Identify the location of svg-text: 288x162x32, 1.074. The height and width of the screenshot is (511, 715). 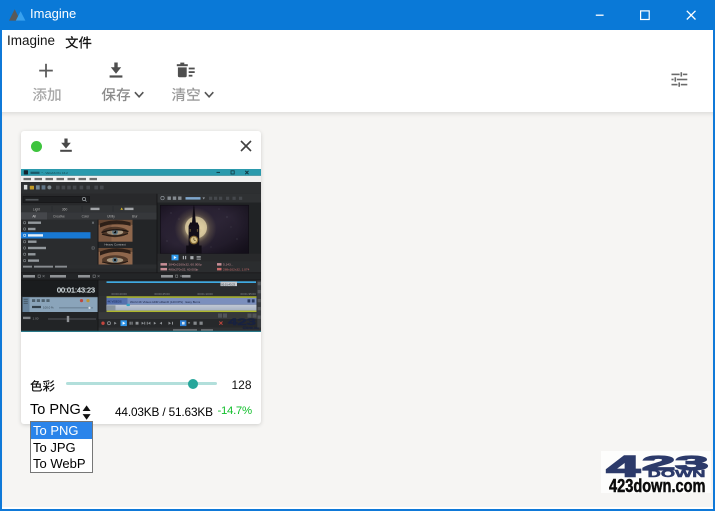
(236, 269).